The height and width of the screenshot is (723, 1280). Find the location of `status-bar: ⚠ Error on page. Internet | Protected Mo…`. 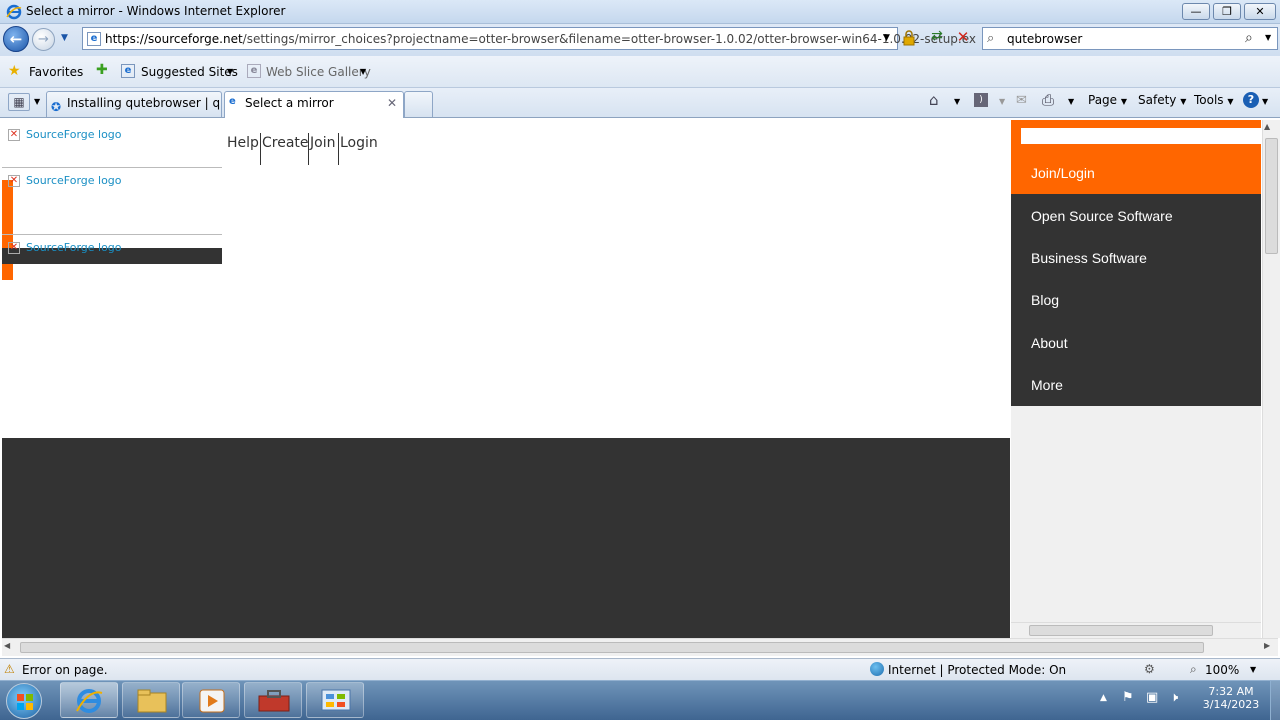

status-bar: ⚠ Error on page. Internet | Protected Mo… is located at coordinates (640, 669).